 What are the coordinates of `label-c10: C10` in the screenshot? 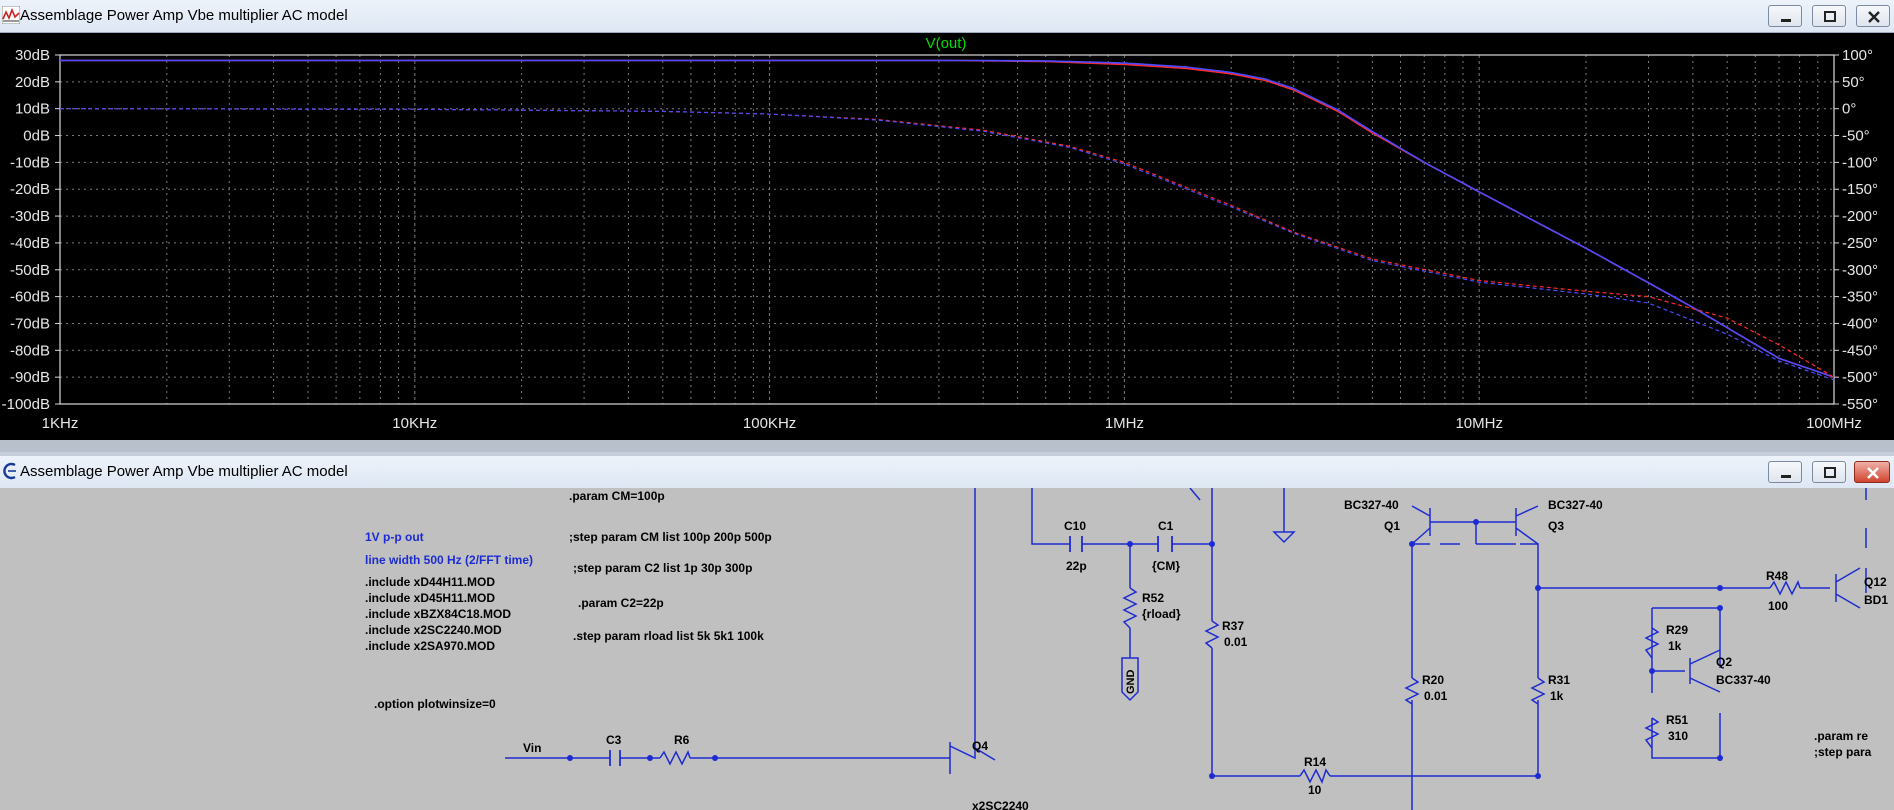 It's located at (1075, 526).